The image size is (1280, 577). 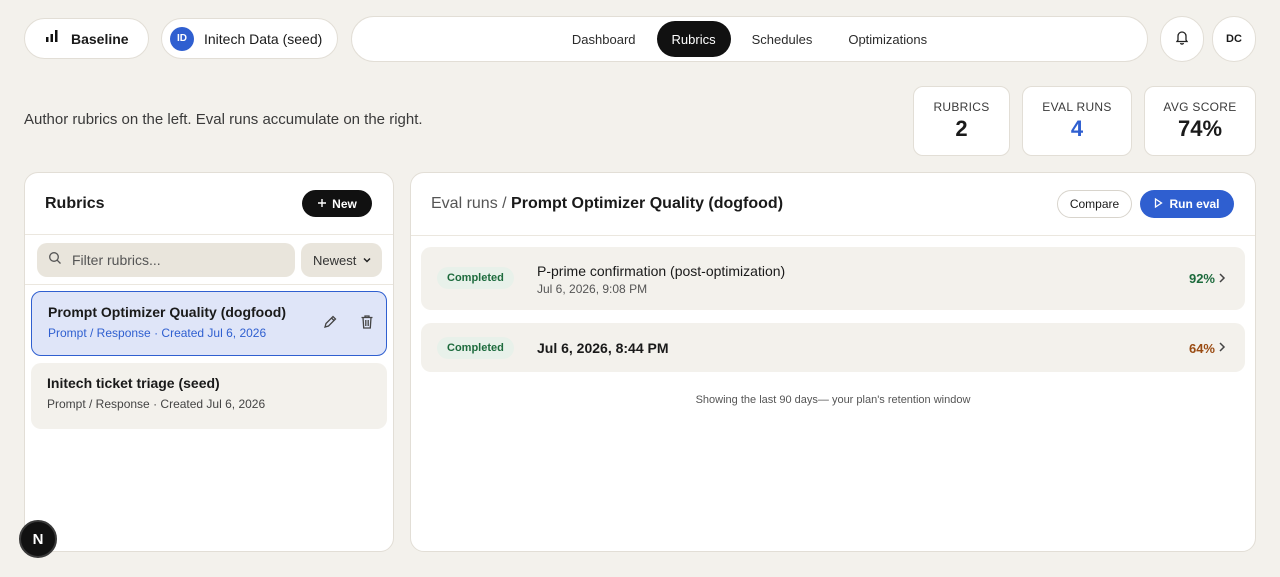 I want to click on run-eval-label: Run eval, so click(x=1194, y=204).